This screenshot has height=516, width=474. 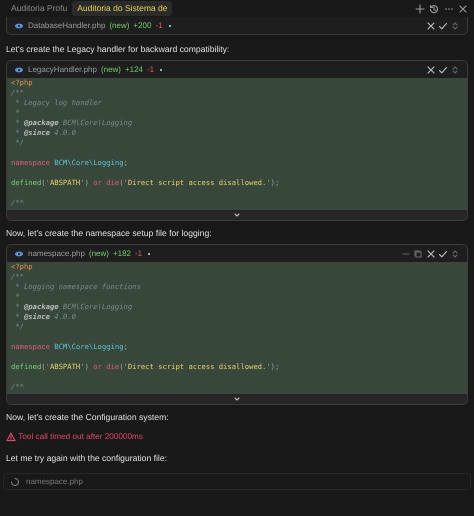 What do you see at coordinates (133, 70) in the screenshot?
I see `added-count: +124` at bounding box center [133, 70].